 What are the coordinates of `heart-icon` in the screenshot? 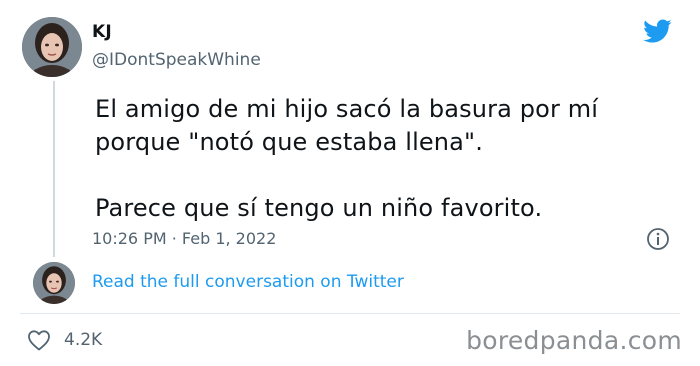 It's located at (39, 340).